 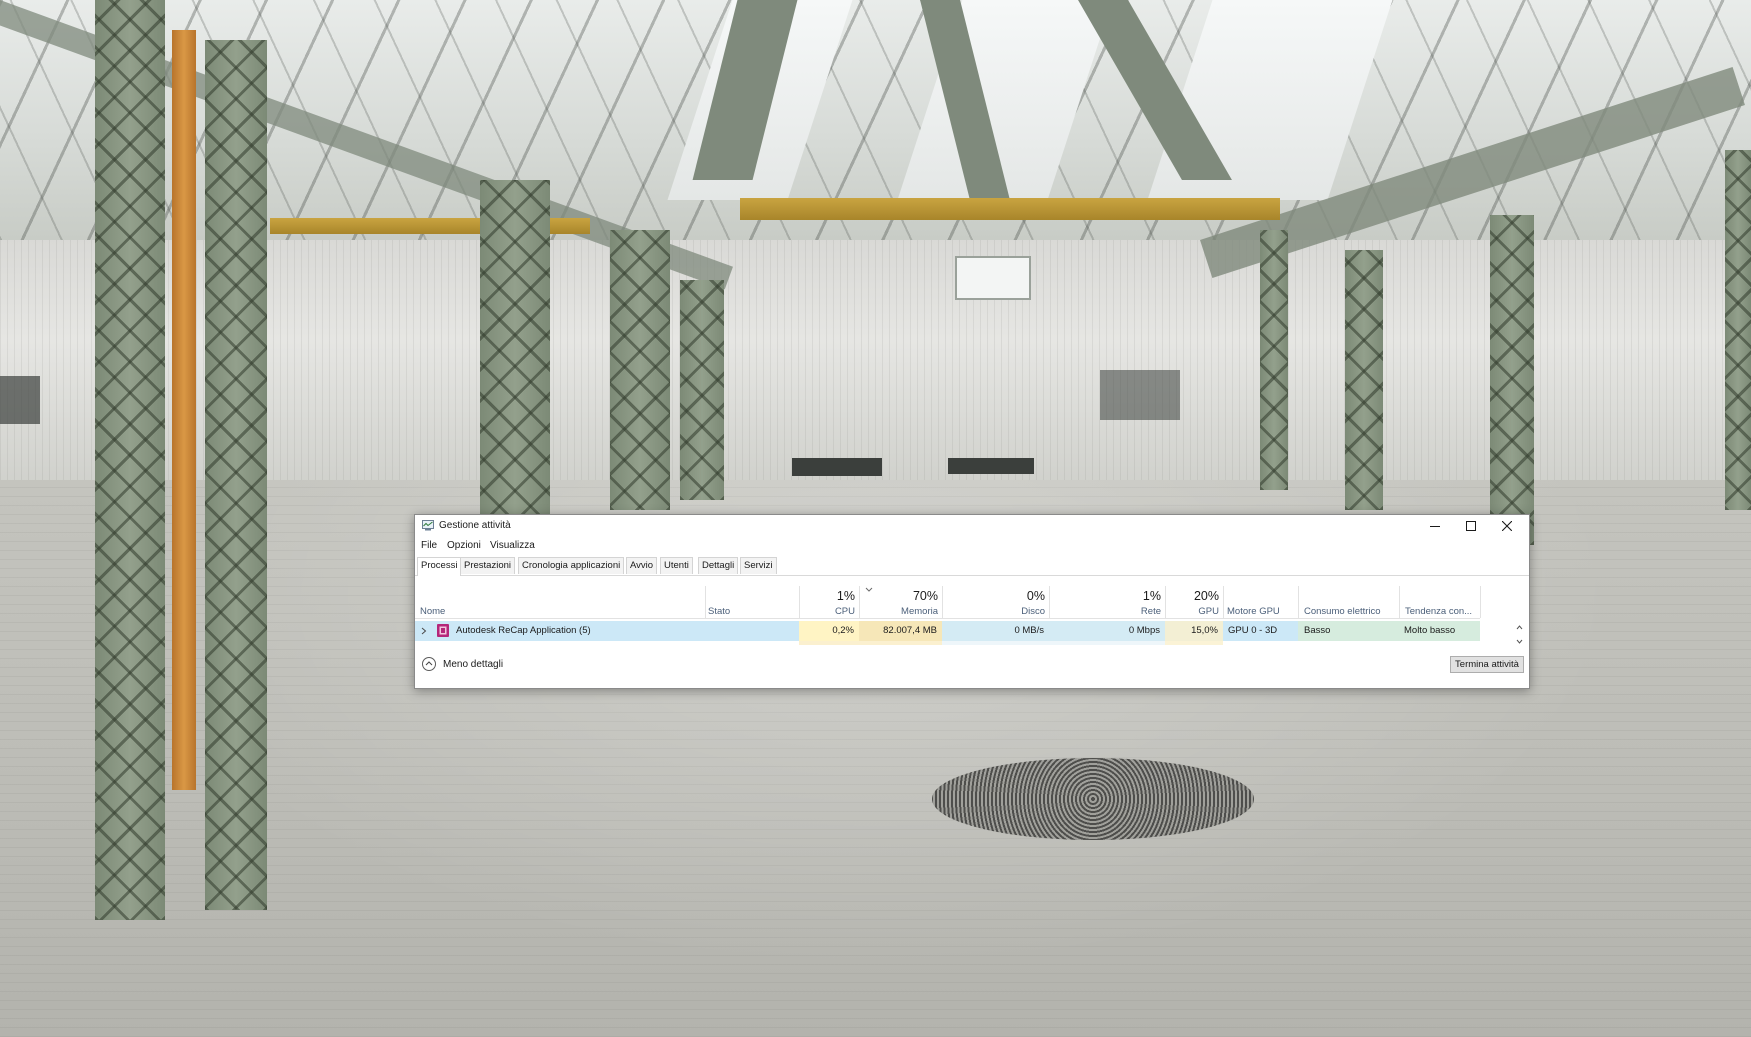 What do you see at coordinates (487, 565) in the screenshot?
I see `tab-performance: Prestazioni` at bounding box center [487, 565].